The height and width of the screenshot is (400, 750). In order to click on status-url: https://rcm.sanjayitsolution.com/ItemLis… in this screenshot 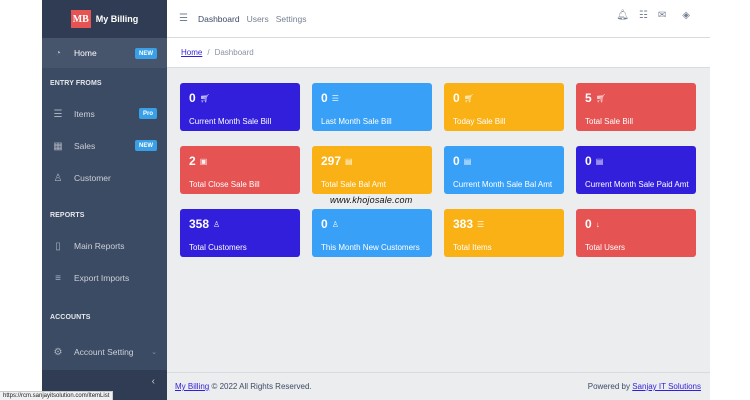, I will do `click(57, 395)`.